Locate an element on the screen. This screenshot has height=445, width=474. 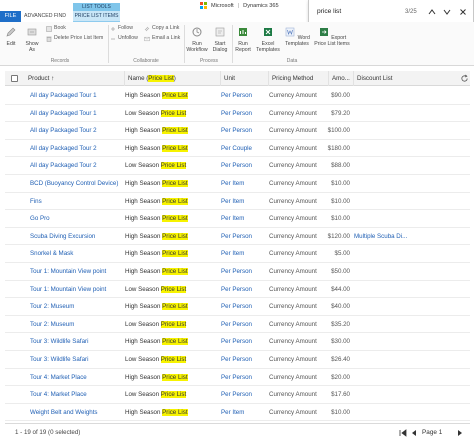
find-next-icon is located at coordinates (447, 12).